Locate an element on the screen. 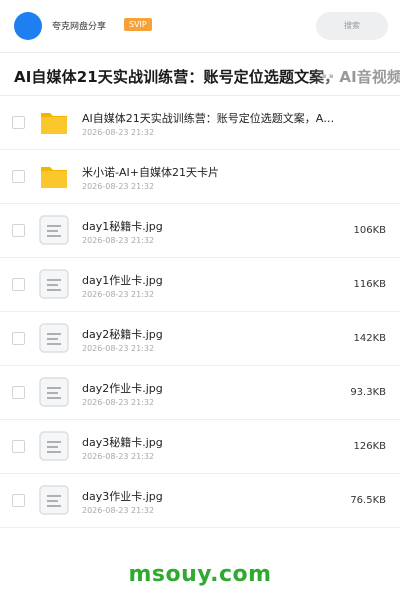 The height and width of the screenshot is (600, 400). file-row: day2作业卡.jpg 2026-08-23 21:32 93.3KB is located at coordinates (200, 393).